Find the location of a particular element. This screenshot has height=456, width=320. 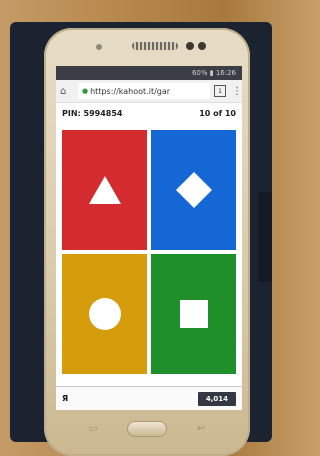

answer-button-circle is located at coordinates (104, 314).